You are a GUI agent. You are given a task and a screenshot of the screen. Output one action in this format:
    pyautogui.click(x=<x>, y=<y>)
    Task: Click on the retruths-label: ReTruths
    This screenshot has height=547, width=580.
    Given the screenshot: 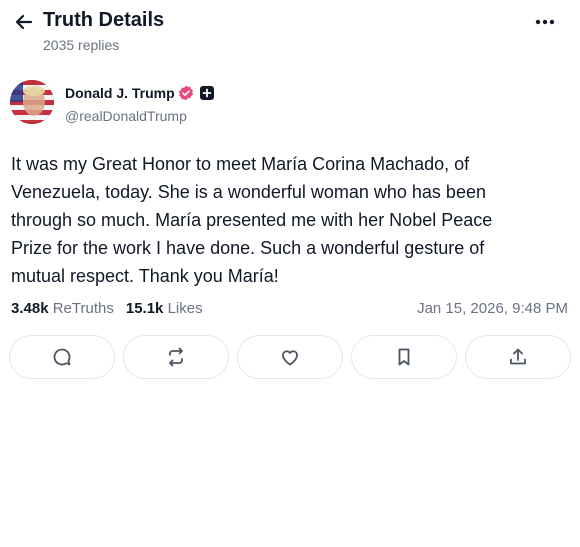 What is the action you would take?
    pyautogui.click(x=83, y=308)
    